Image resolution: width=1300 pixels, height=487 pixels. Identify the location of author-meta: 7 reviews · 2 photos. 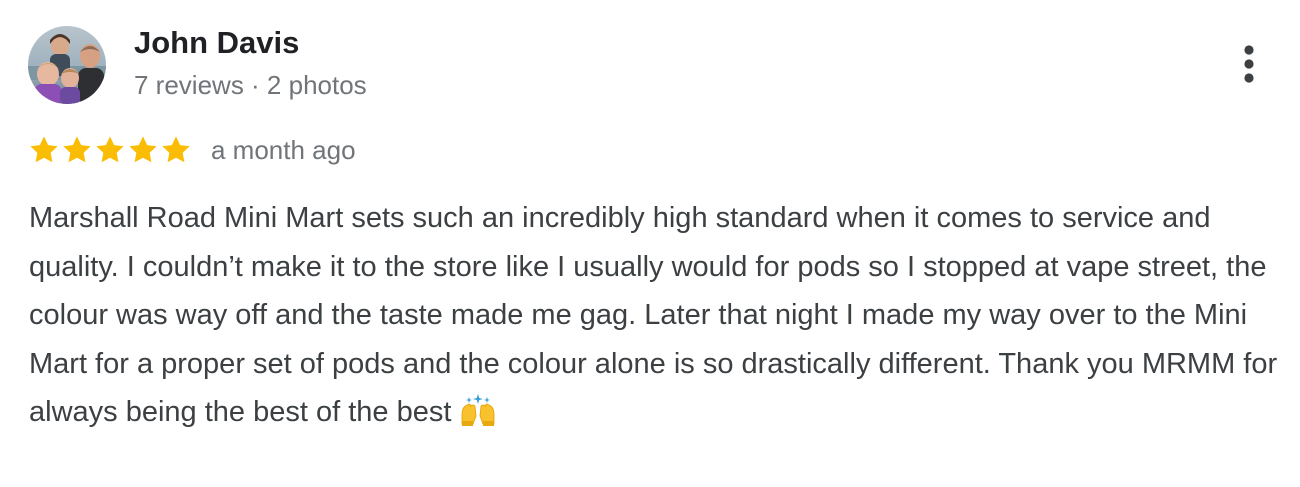
(250, 85).